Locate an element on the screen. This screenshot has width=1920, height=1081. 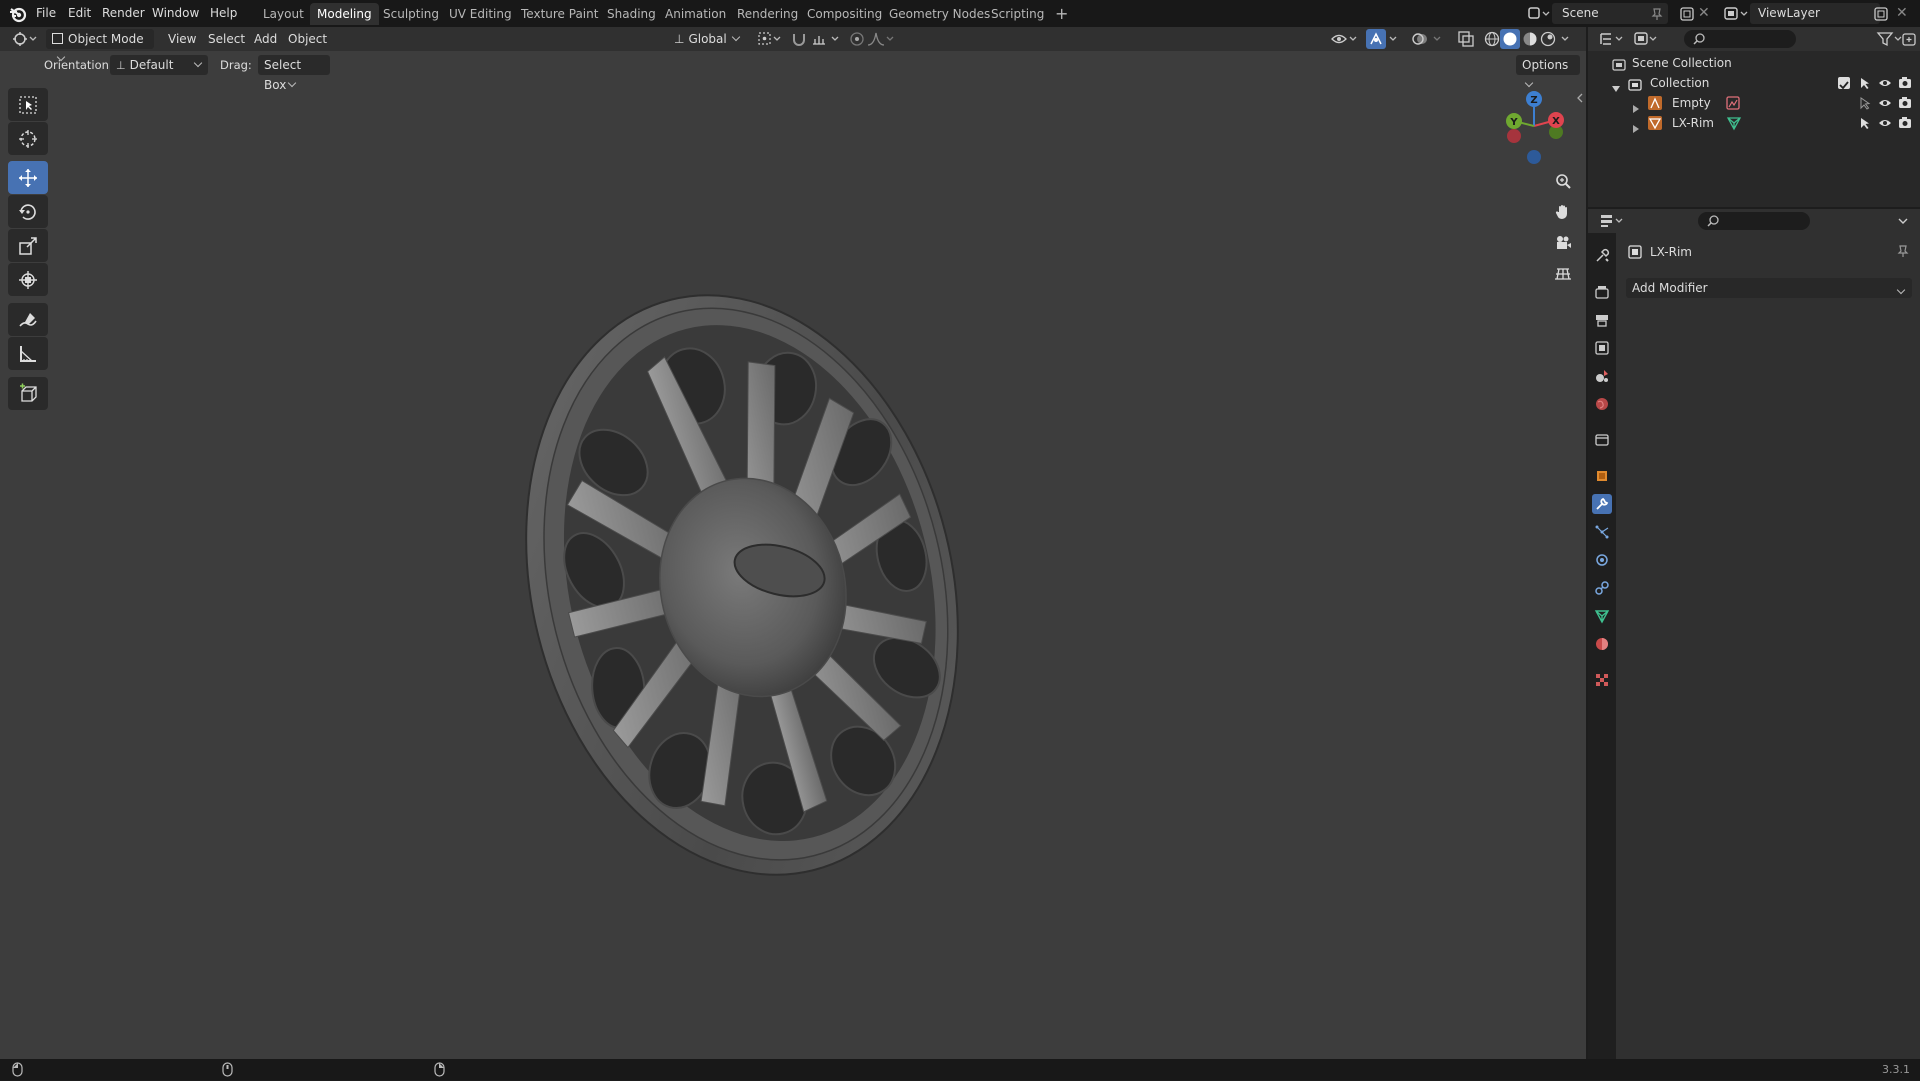
tab-scene is located at coordinates (1602, 376).